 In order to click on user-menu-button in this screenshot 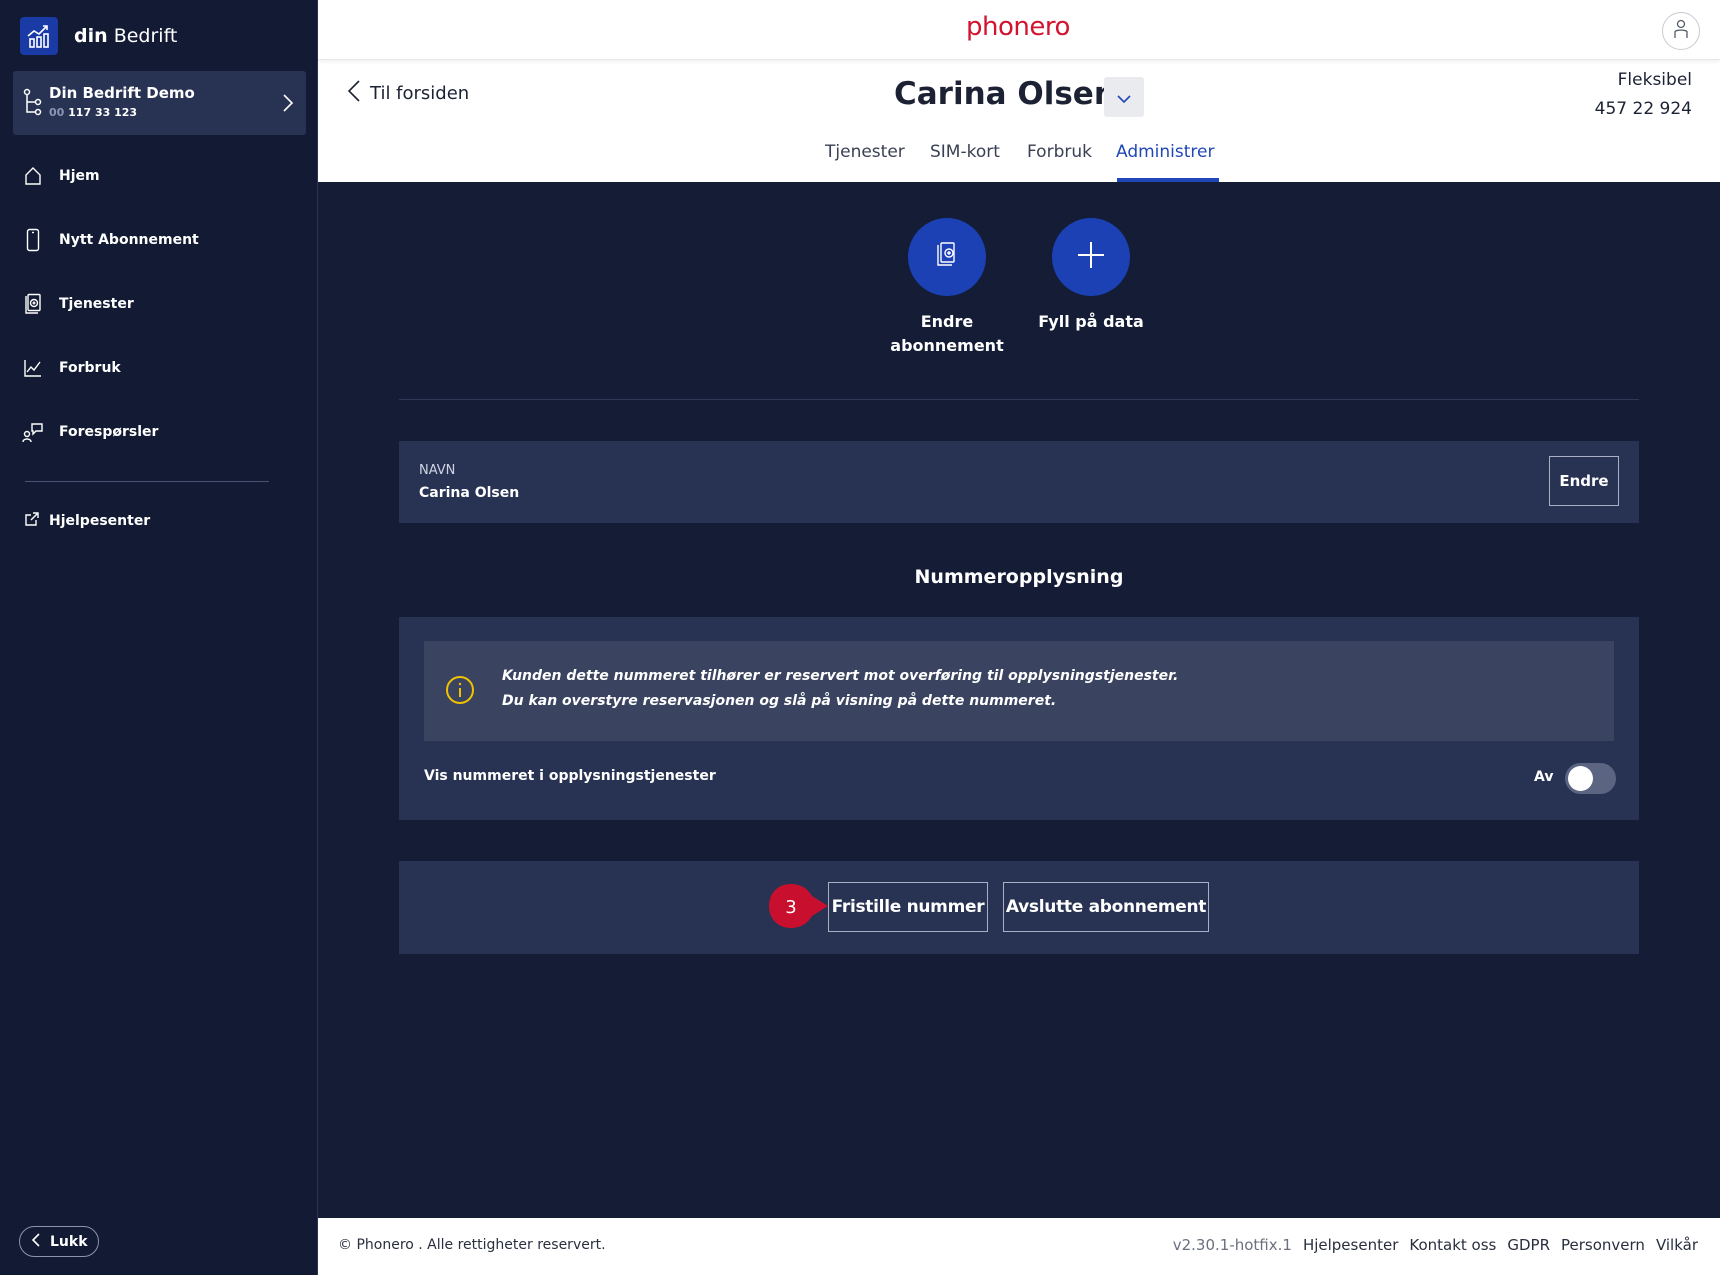, I will do `click(1681, 31)`.